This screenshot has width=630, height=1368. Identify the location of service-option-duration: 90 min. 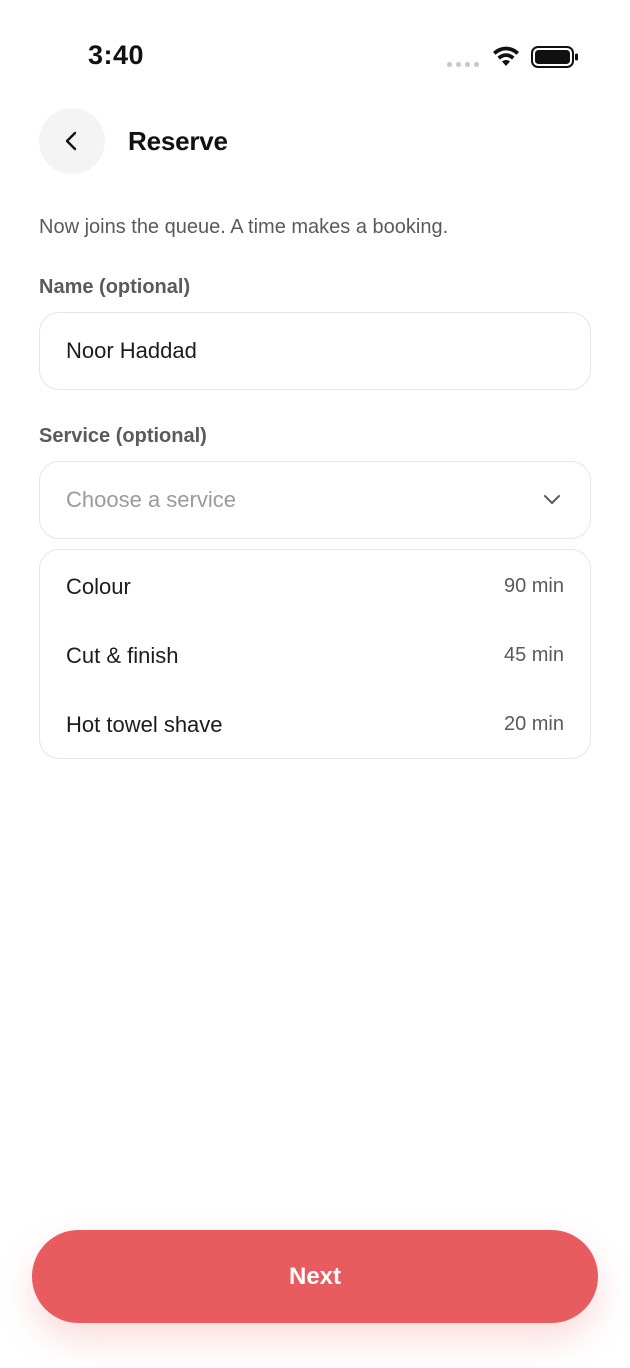
(533, 586).